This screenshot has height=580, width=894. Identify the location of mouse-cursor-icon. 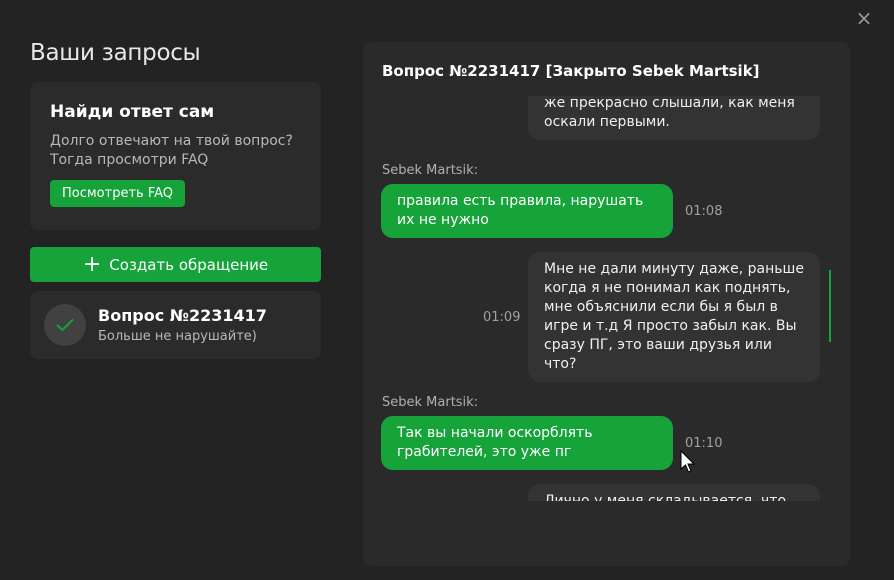
(688, 461).